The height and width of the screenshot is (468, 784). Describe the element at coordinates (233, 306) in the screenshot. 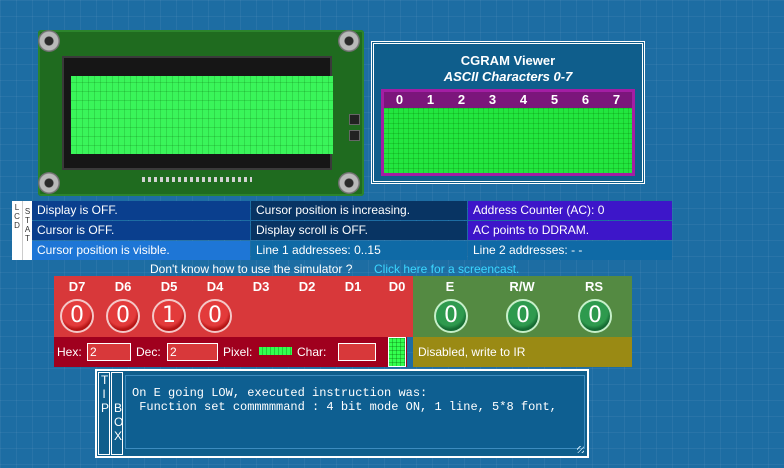

I see `data-pins-panel: D7 D6 D5 D4 D3 D2 D1 D0 0 0 1 0` at that location.